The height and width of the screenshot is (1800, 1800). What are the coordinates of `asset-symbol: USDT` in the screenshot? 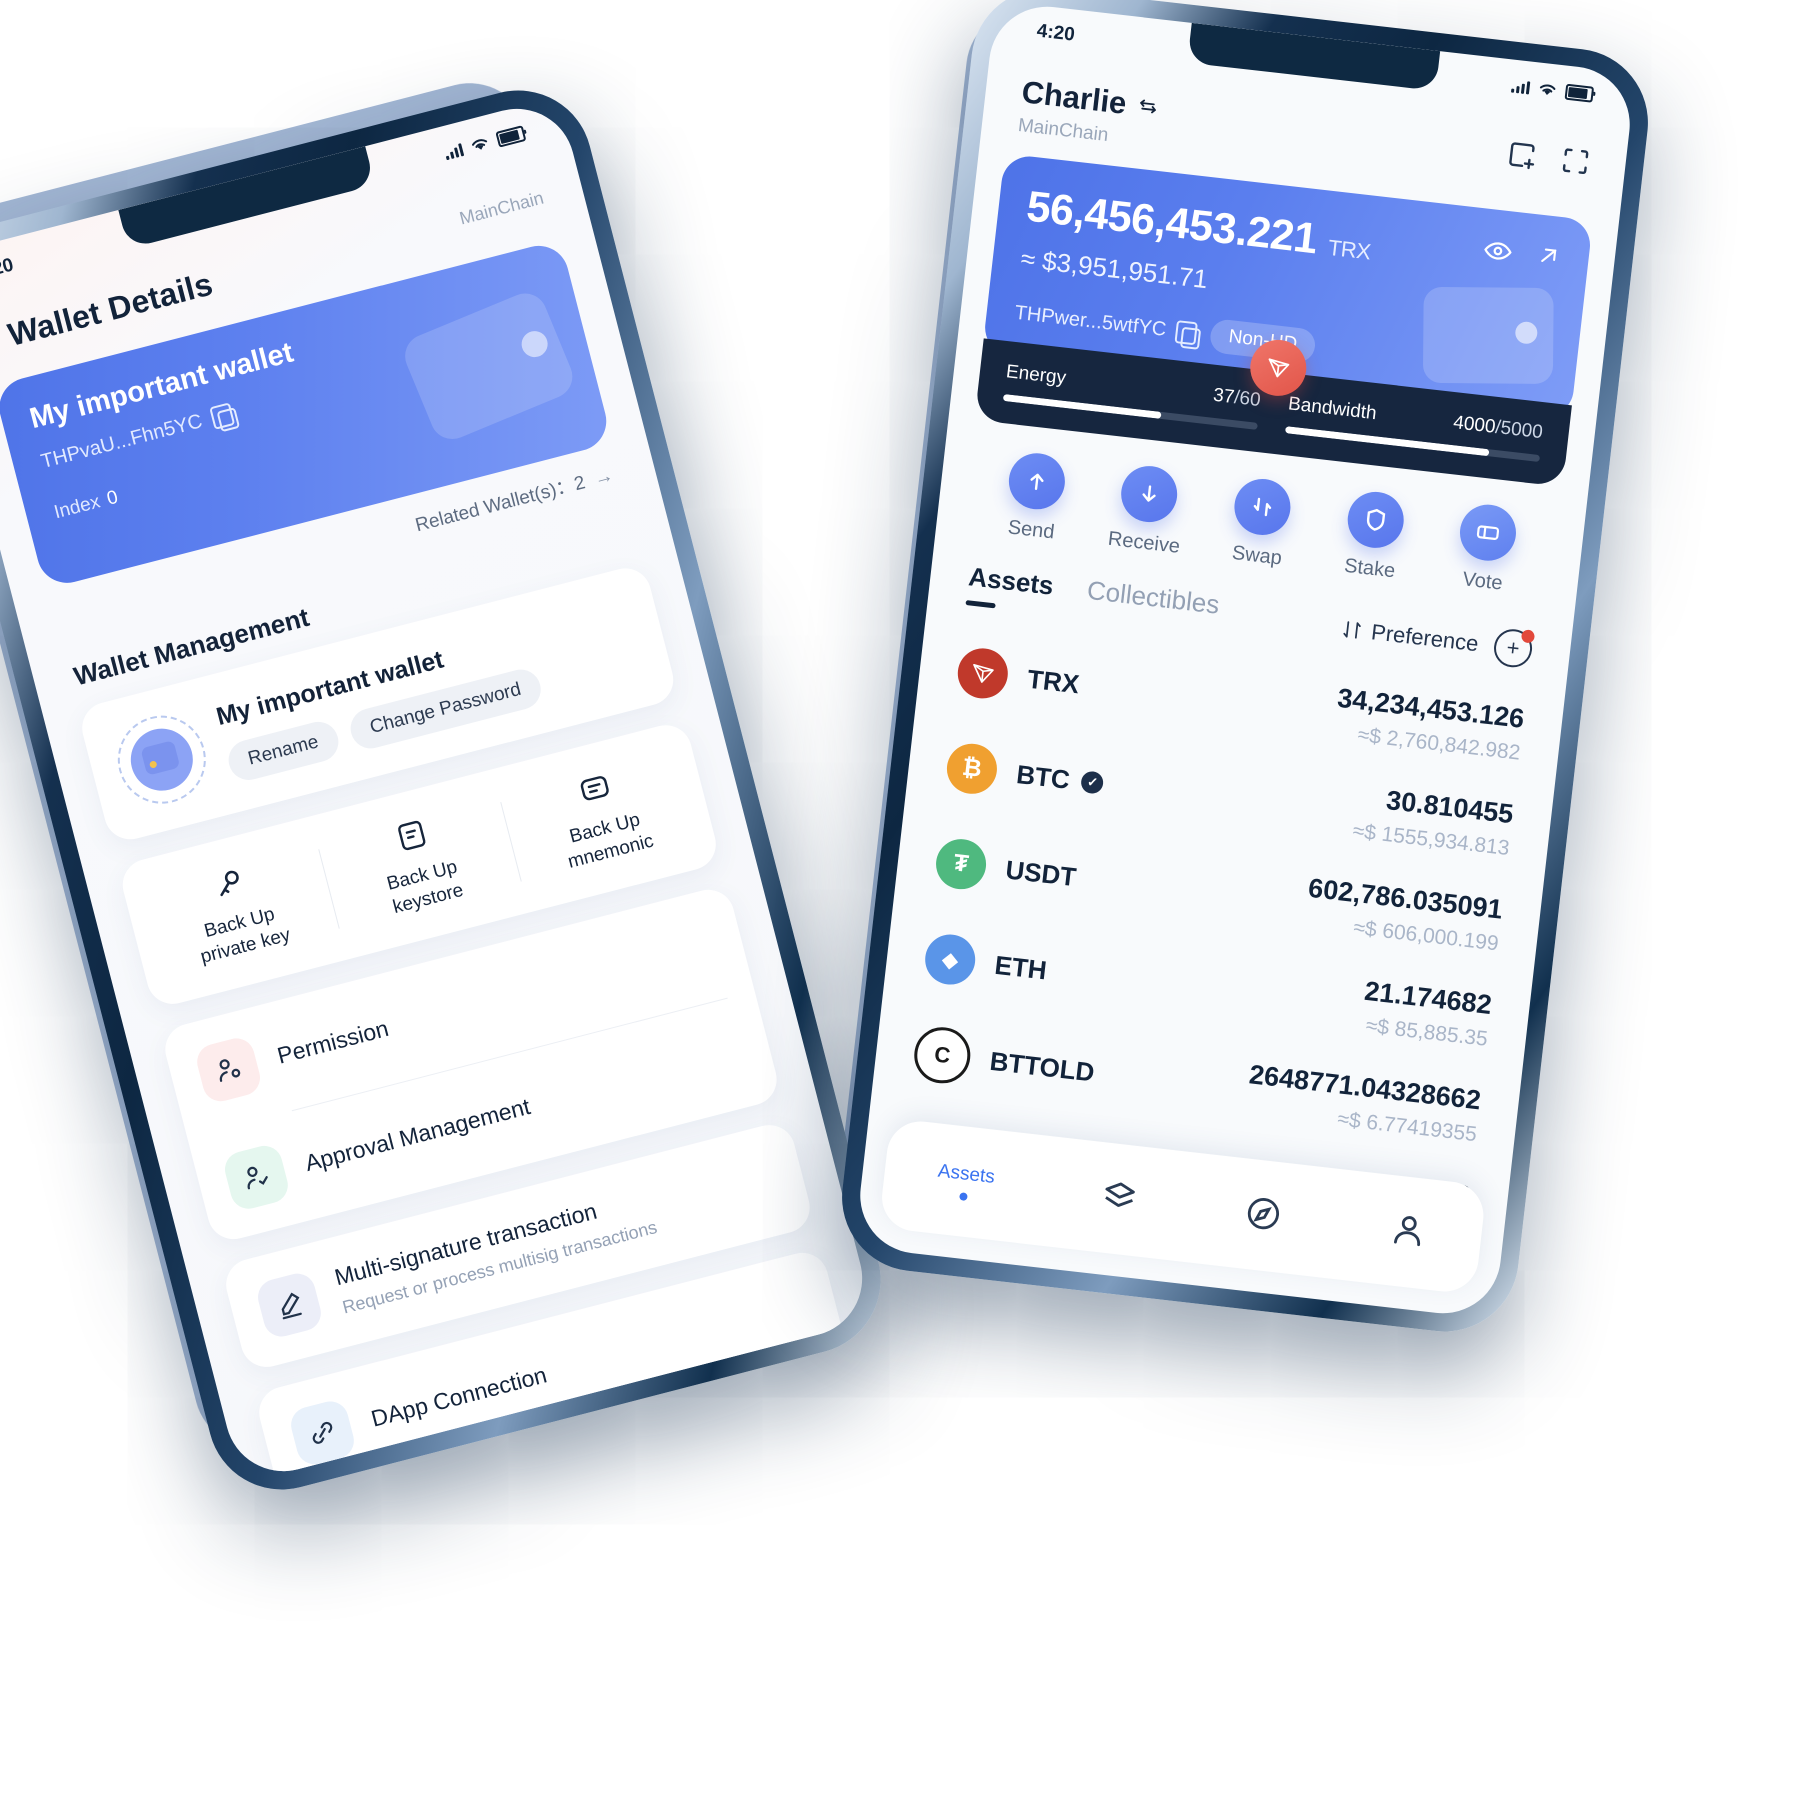 It's located at (1041, 872).